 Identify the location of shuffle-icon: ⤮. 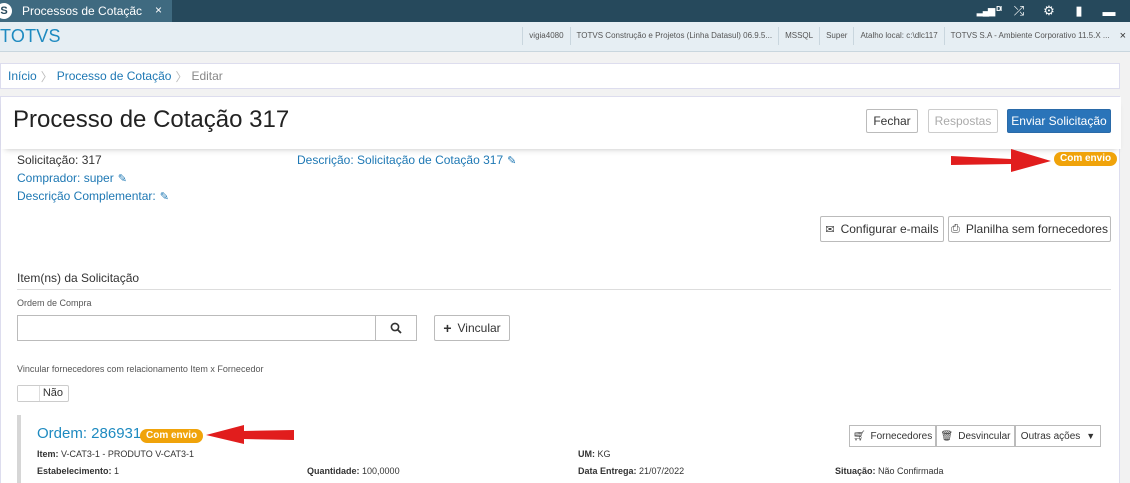
(1019, 11).